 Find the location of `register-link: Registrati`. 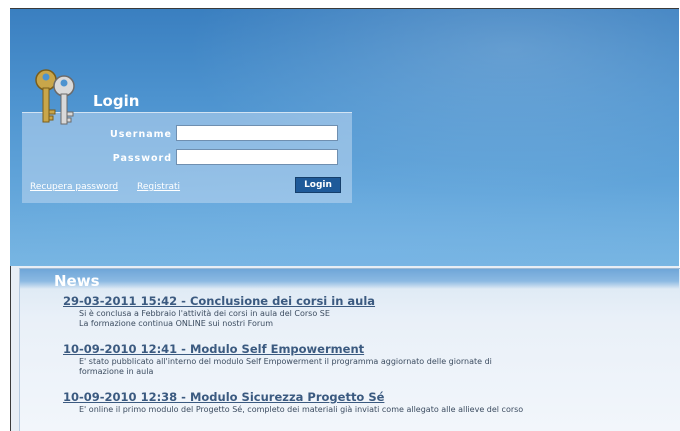

register-link: Registrati is located at coordinates (158, 187).